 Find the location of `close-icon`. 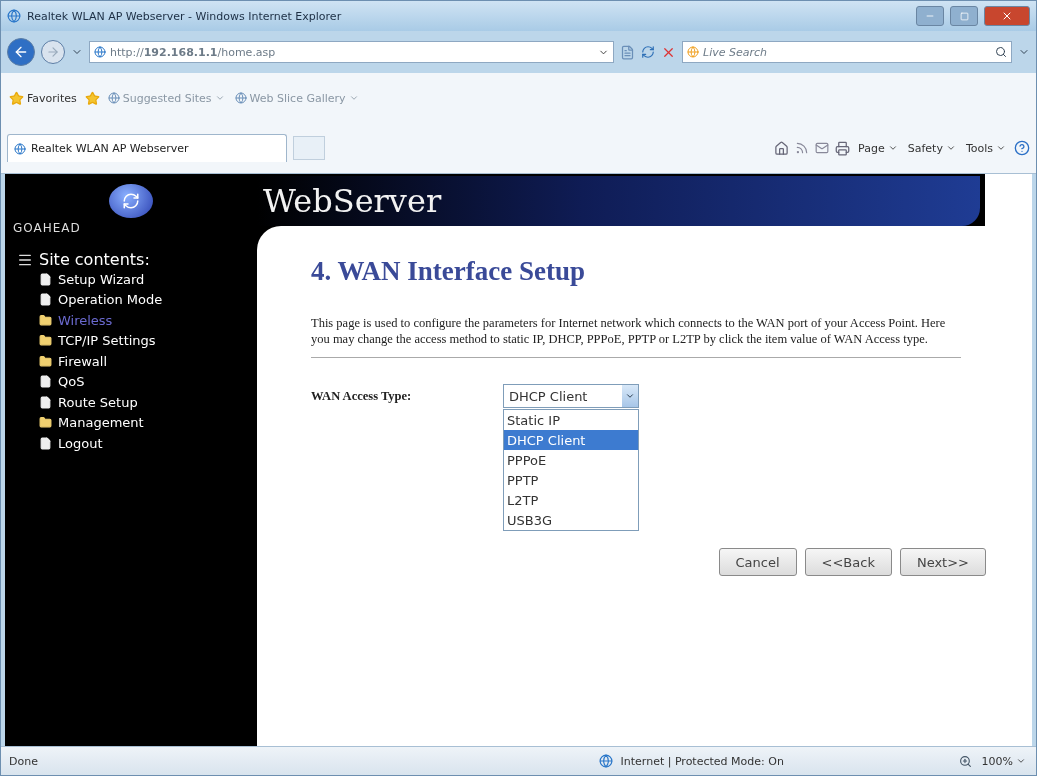

close-icon is located at coordinates (1007, 16).